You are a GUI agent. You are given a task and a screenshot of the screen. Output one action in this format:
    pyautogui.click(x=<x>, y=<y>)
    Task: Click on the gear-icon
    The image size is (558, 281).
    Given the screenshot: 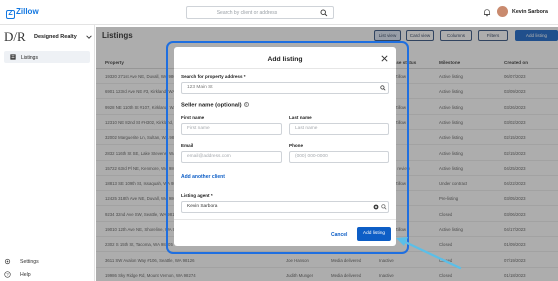 What is the action you would take?
    pyautogui.click(x=7, y=261)
    